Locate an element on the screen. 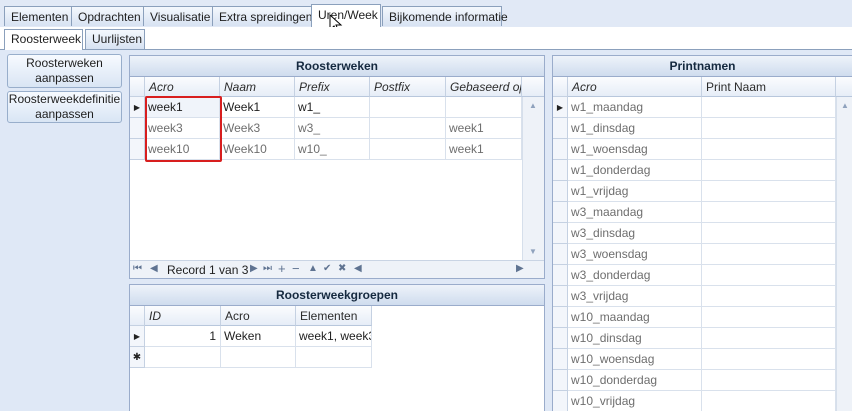 This screenshot has height=411, width=852. prev-record-icon: ◀ is located at coordinates (154, 268).